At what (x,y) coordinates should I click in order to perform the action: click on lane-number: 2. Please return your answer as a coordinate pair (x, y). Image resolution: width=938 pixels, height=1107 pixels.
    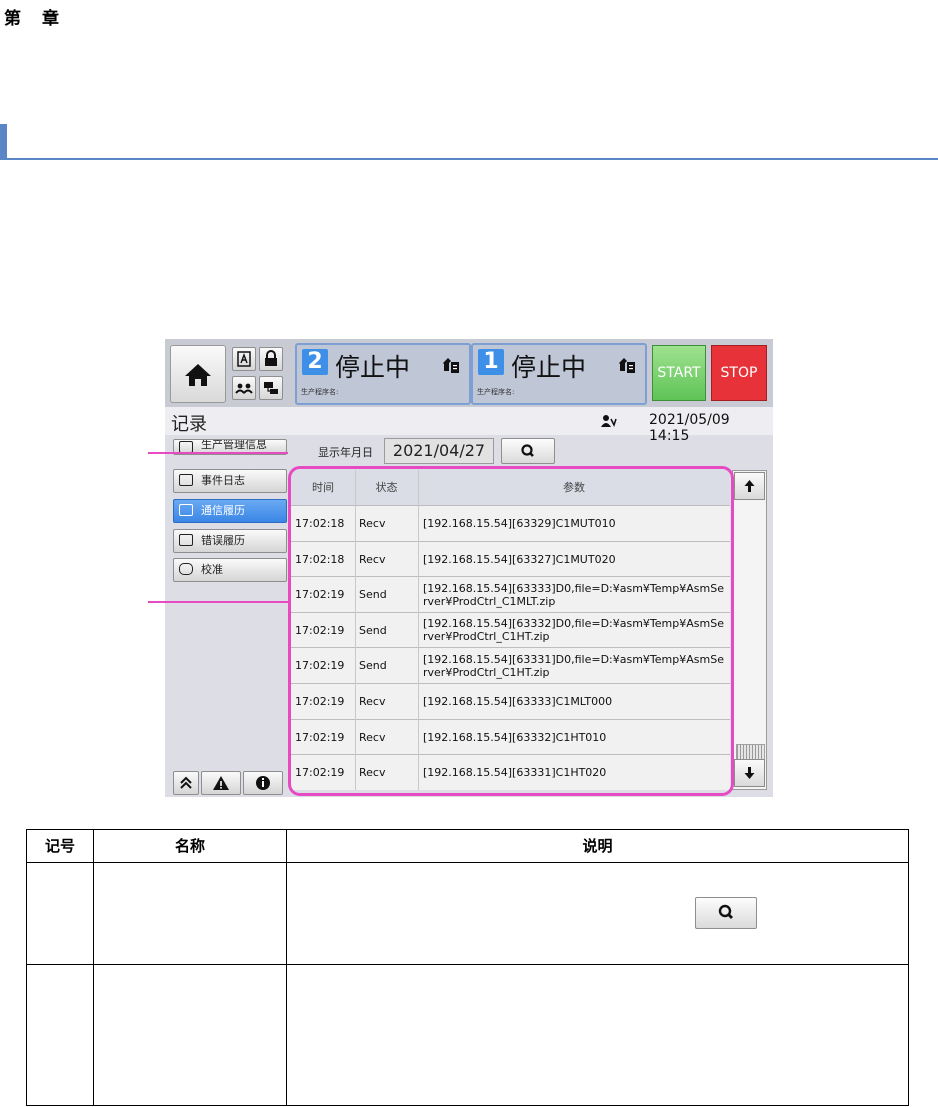
    Looking at the image, I should click on (315, 362).